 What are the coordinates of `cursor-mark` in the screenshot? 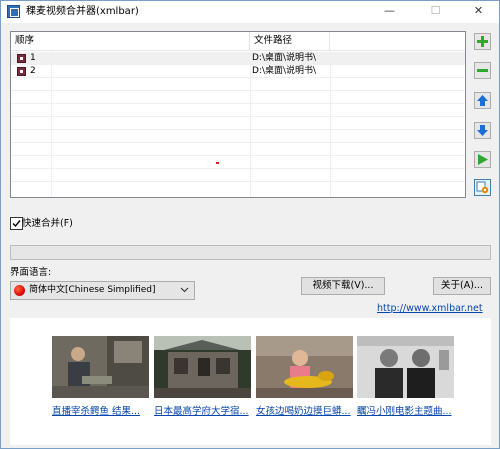 It's located at (217, 163).